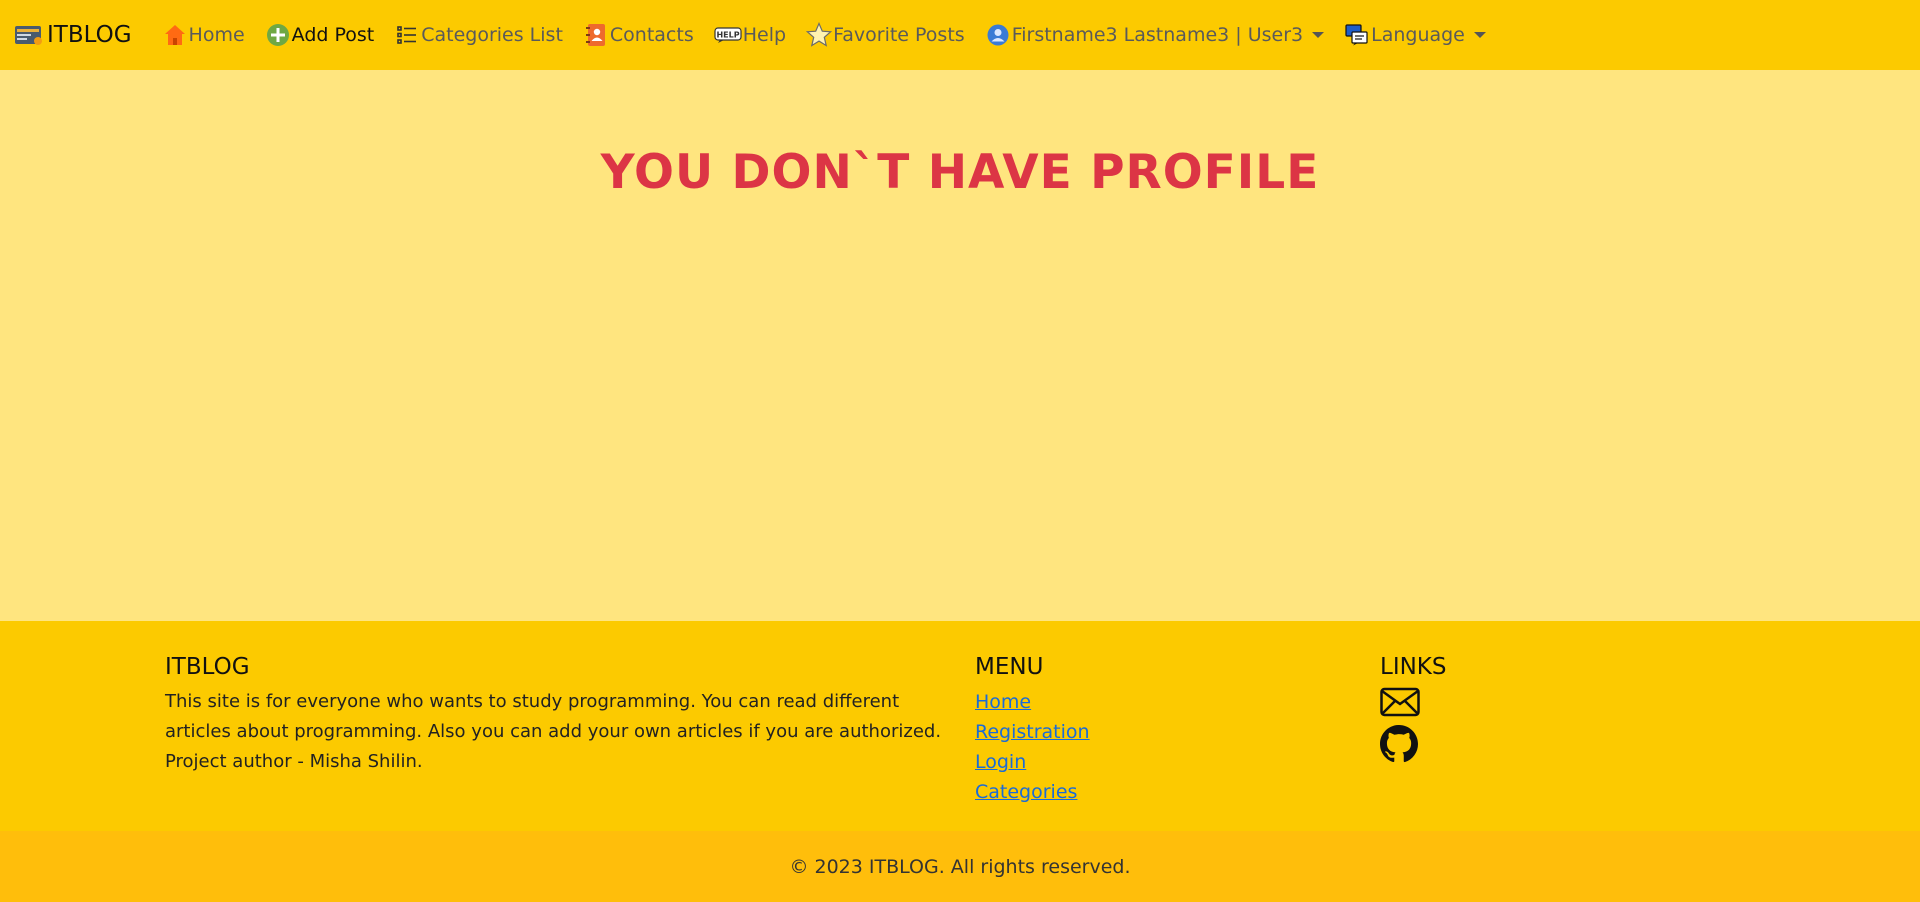 The height and width of the screenshot is (902, 1920). Describe the element at coordinates (216, 35) in the screenshot. I see `nav-home-label: Home` at that location.